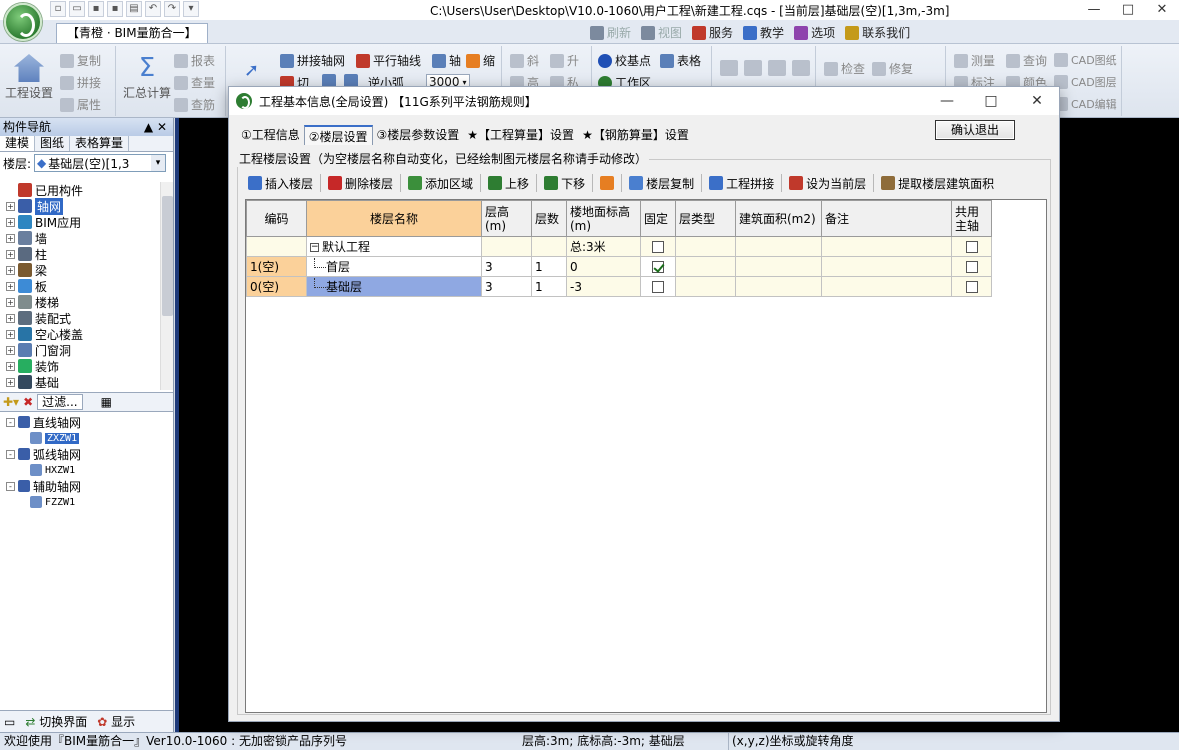 Image resolution: width=1179 pixels, height=750 pixels. Describe the element at coordinates (974, 60) in the screenshot. I see `measure-button: 测量` at that location.